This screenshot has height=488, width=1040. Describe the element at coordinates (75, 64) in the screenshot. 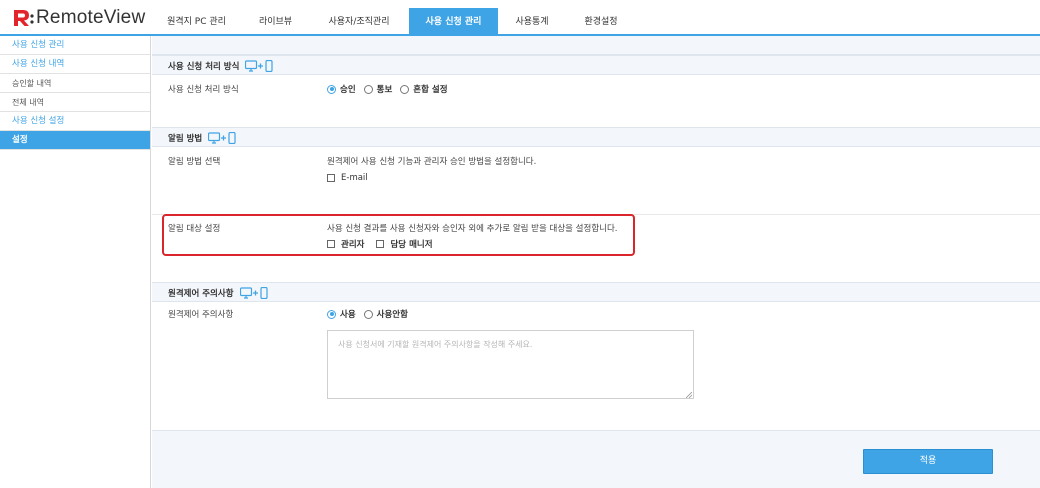

I see `sidebar-item-usage-request-history: 사용 신청 내역` at that location.